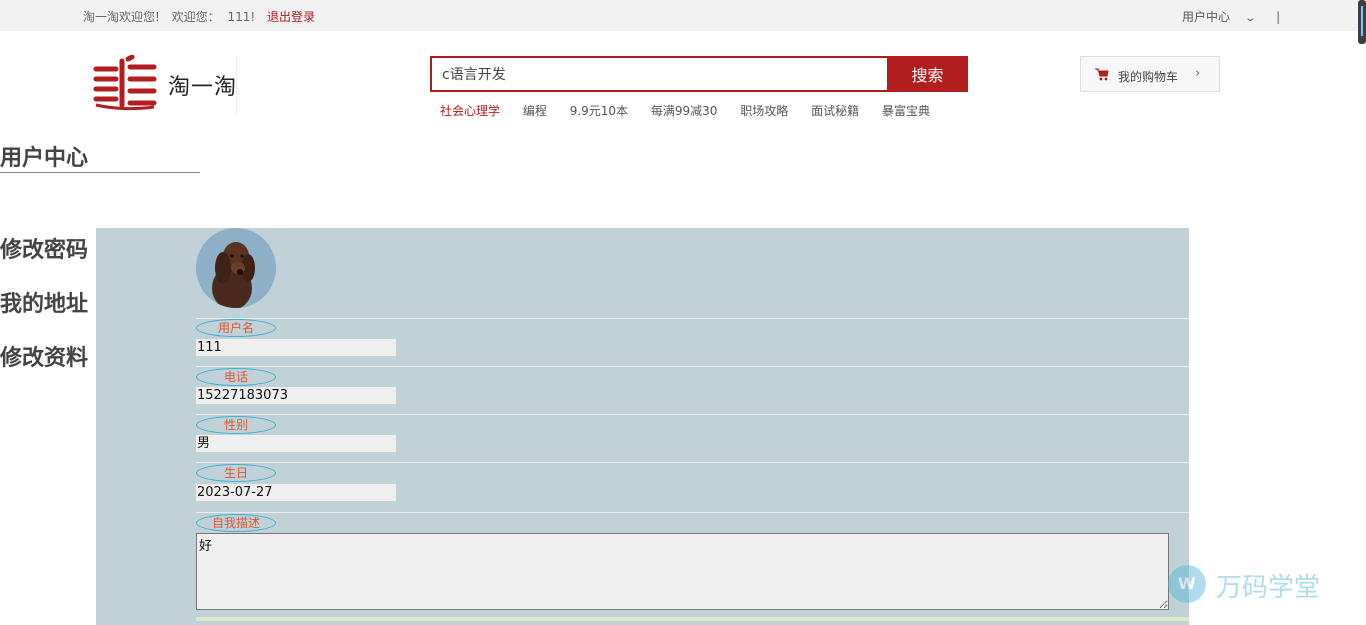  What do you see at coordinates (1187, 584) in the screenshot?
I see `watermark-logo-icon: W` at bounding box center [1187, 584].